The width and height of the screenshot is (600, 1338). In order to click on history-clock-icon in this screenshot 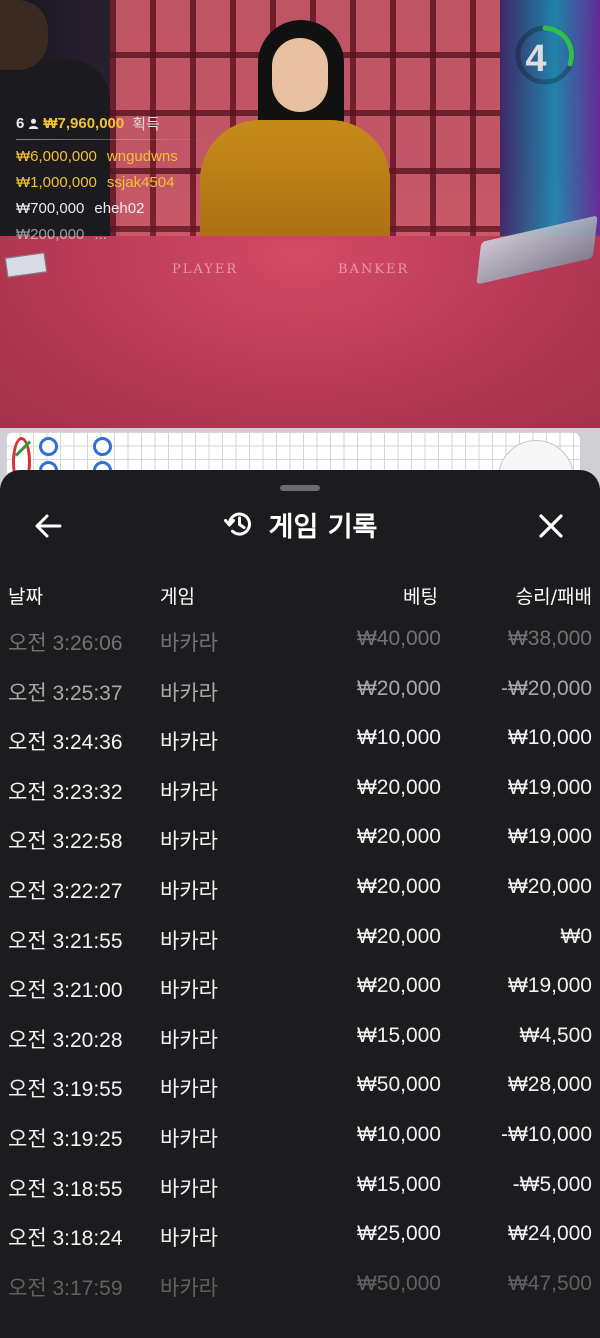, I will do `click(237, 524)`.